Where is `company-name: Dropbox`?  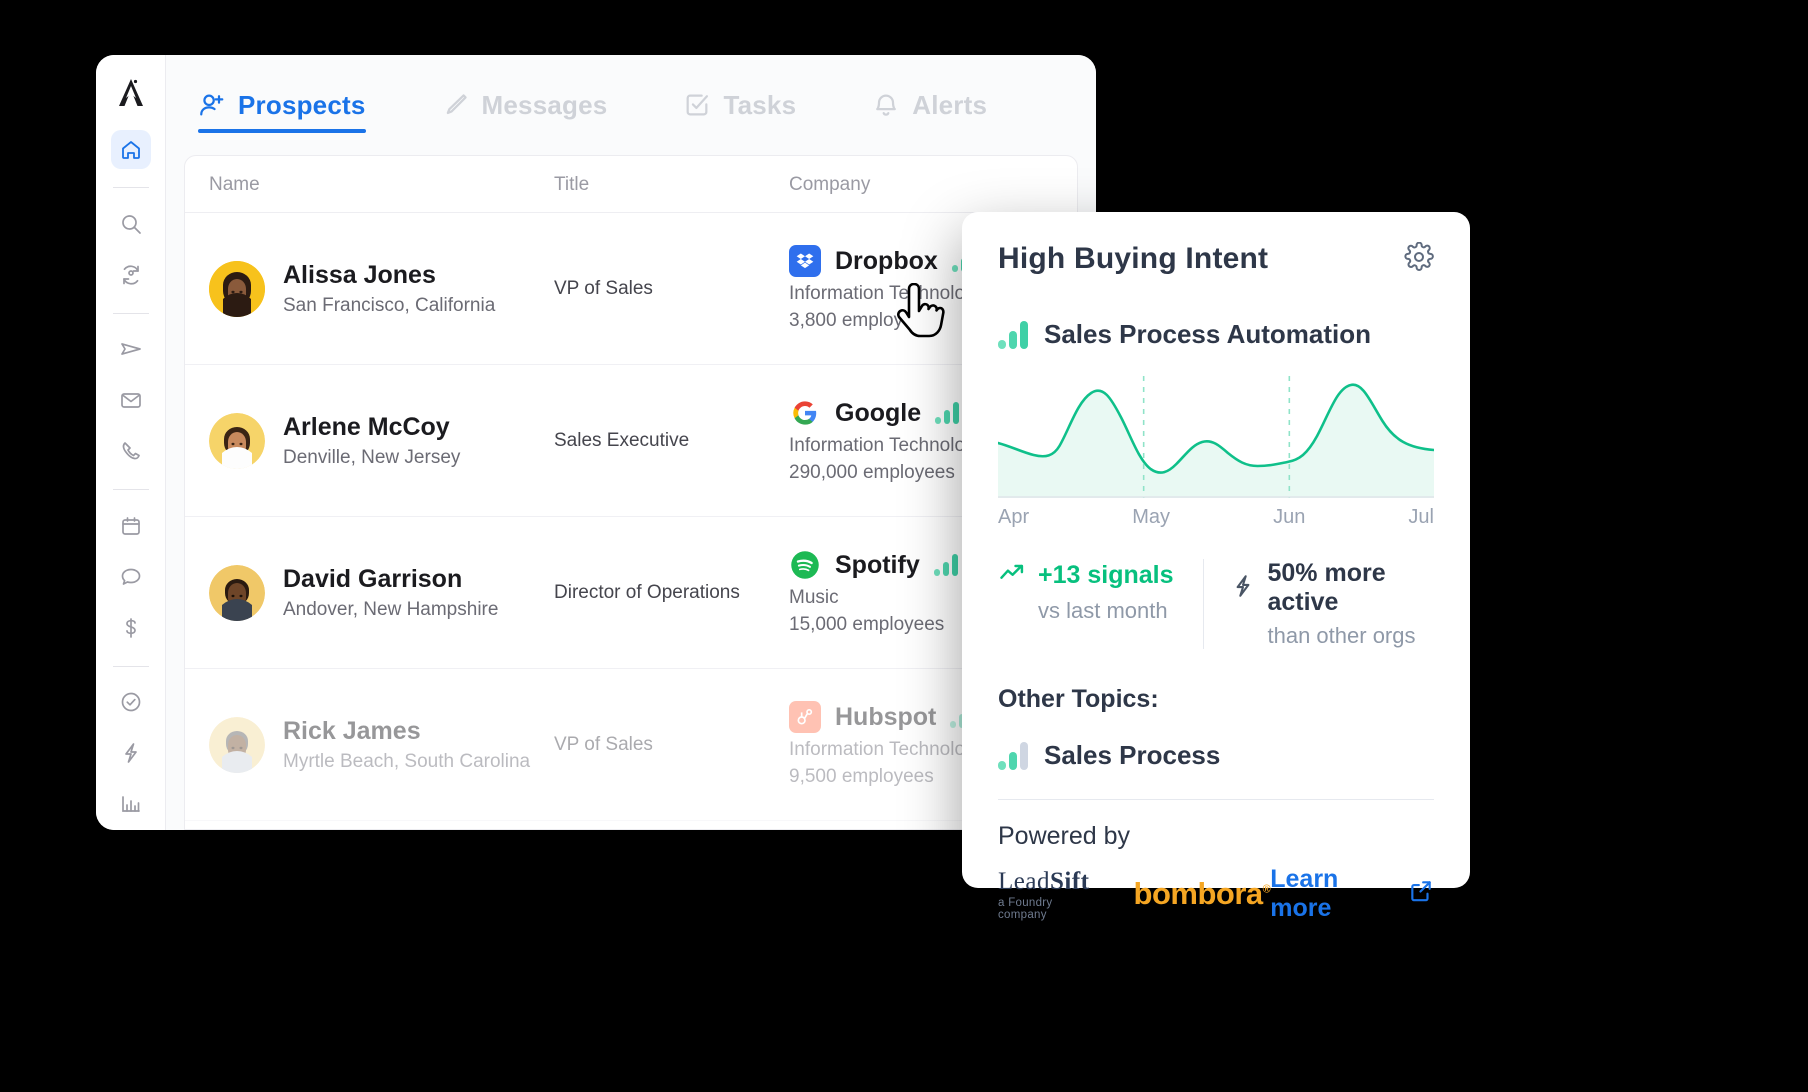 company-name: Dropbox is located at coordinates (886, 260).